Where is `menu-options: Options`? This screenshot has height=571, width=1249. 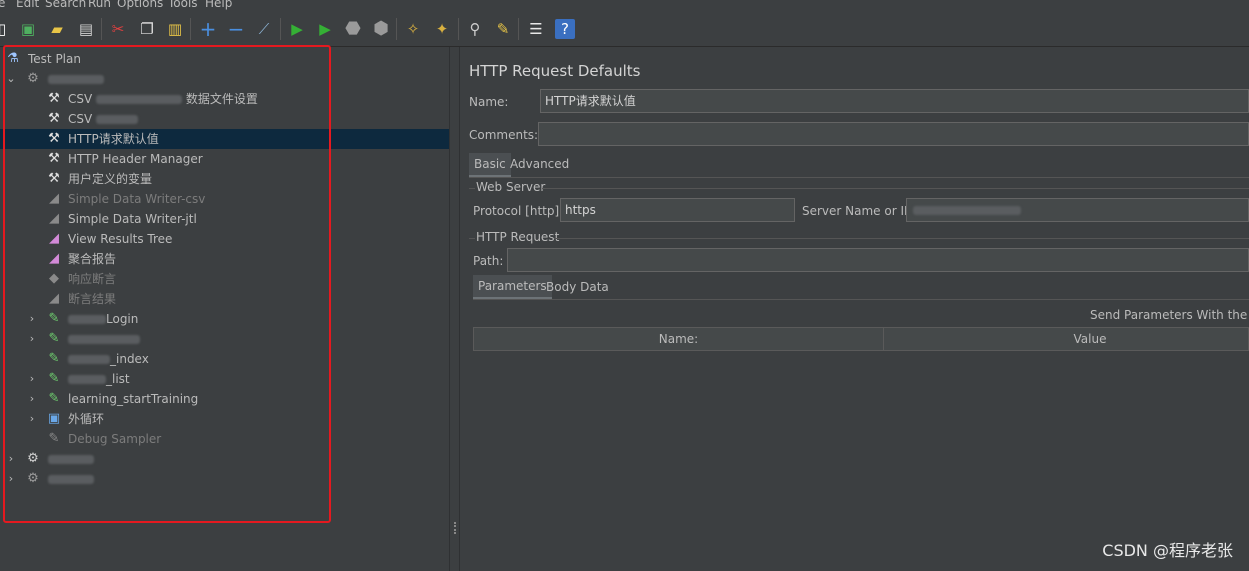
menu-options: Options is located at coordinates (140, 5).